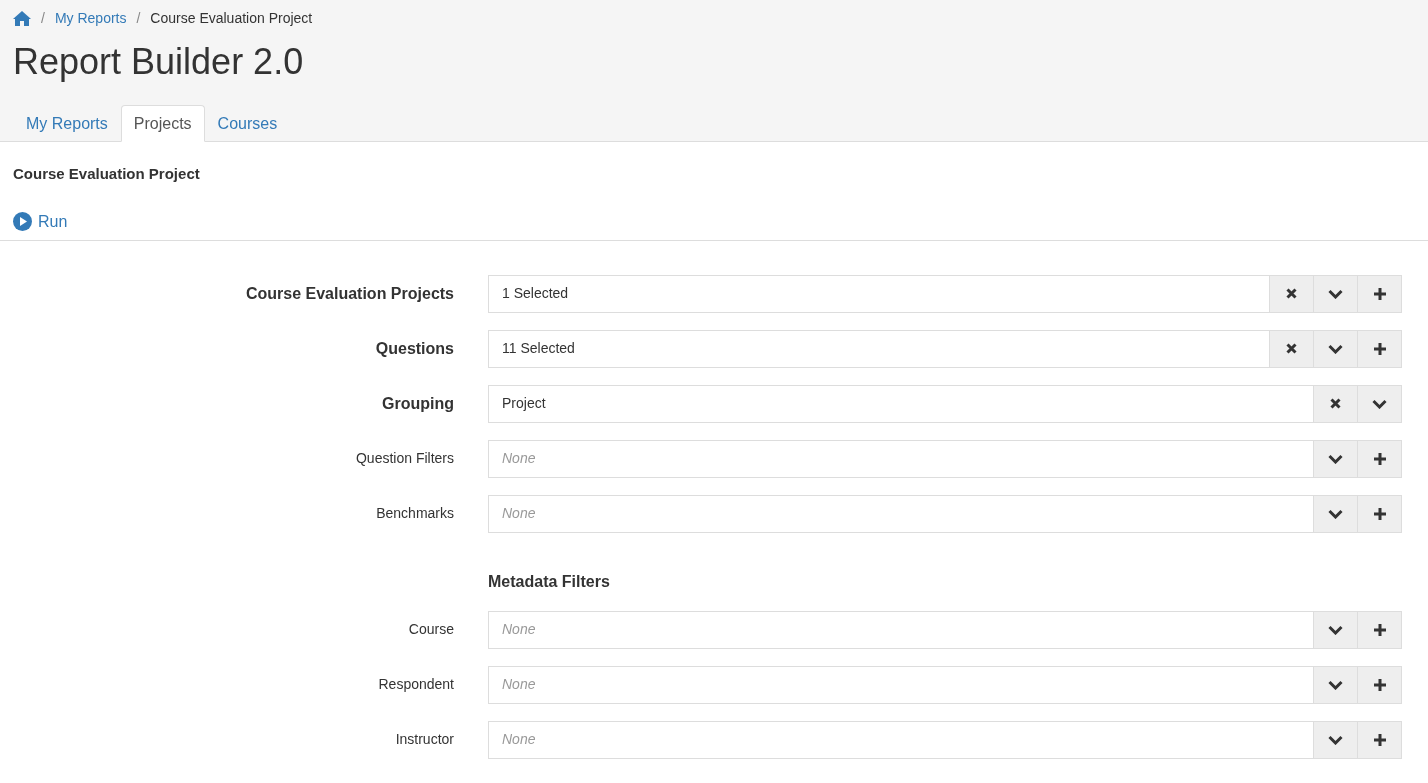 This screenshot has height=783, width=1428. Describe the element at coordinates (22, 221) in the screenshot. I see `play-icon` at that location.